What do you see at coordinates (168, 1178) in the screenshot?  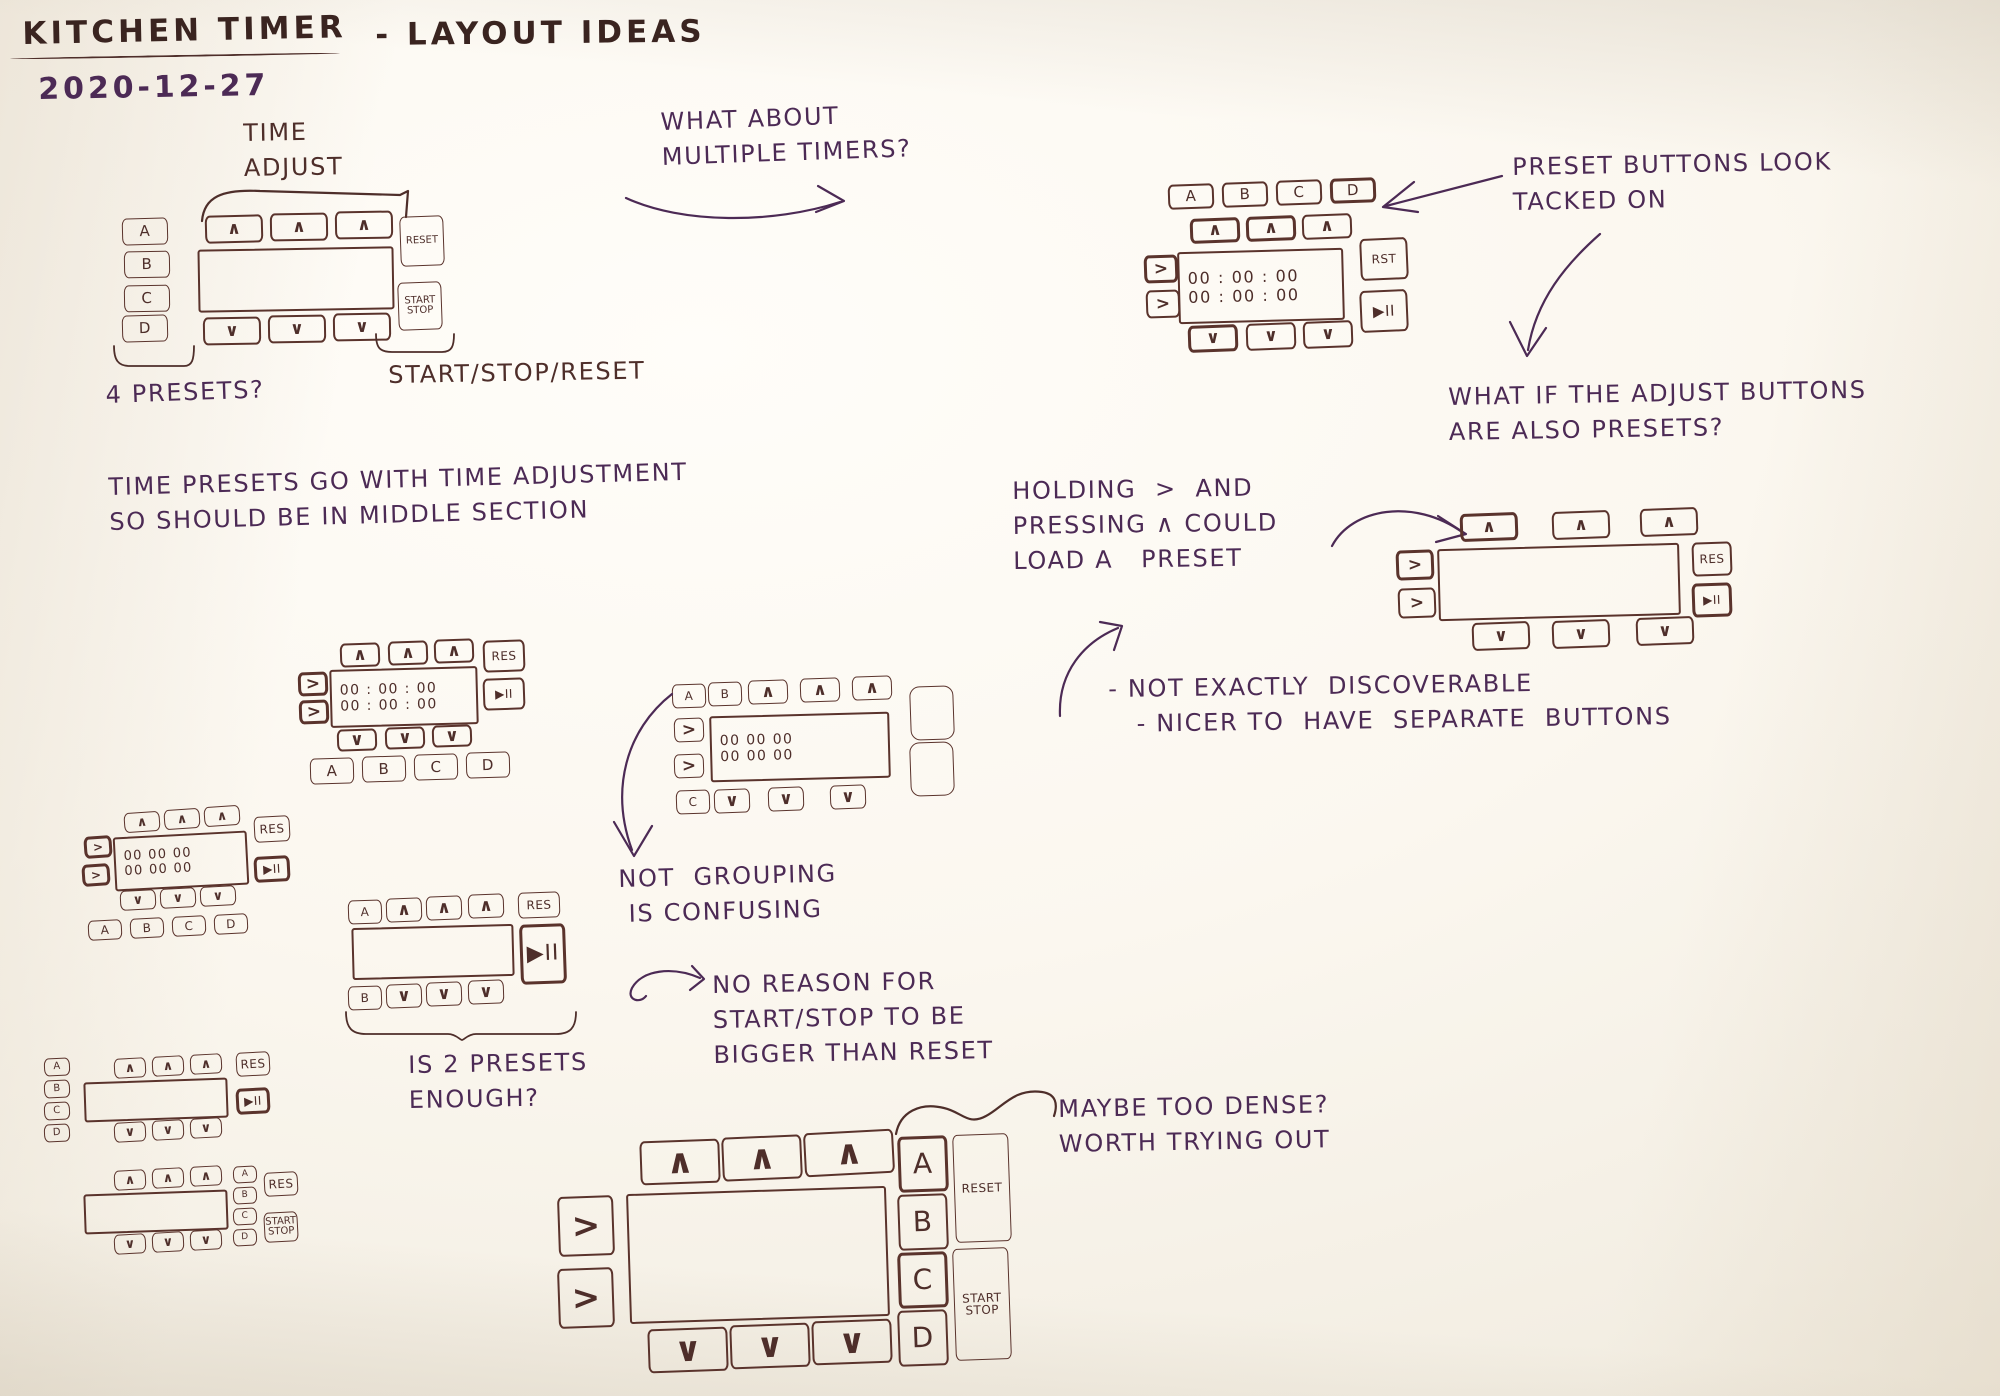 I see `sketch9-up-2: ∧` at bounding box center [168, 1178].